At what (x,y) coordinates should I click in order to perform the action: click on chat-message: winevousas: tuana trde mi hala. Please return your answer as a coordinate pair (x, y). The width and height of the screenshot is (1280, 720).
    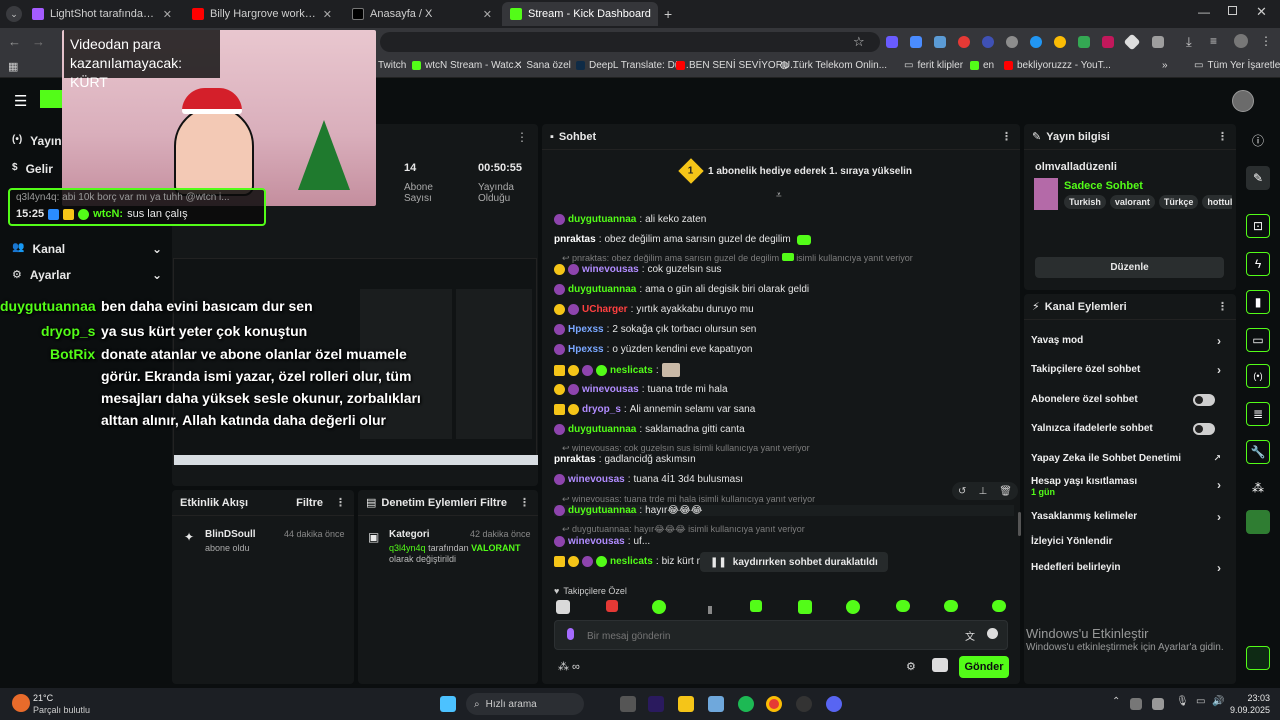
    Looking at the image, I should click on (641, 389).